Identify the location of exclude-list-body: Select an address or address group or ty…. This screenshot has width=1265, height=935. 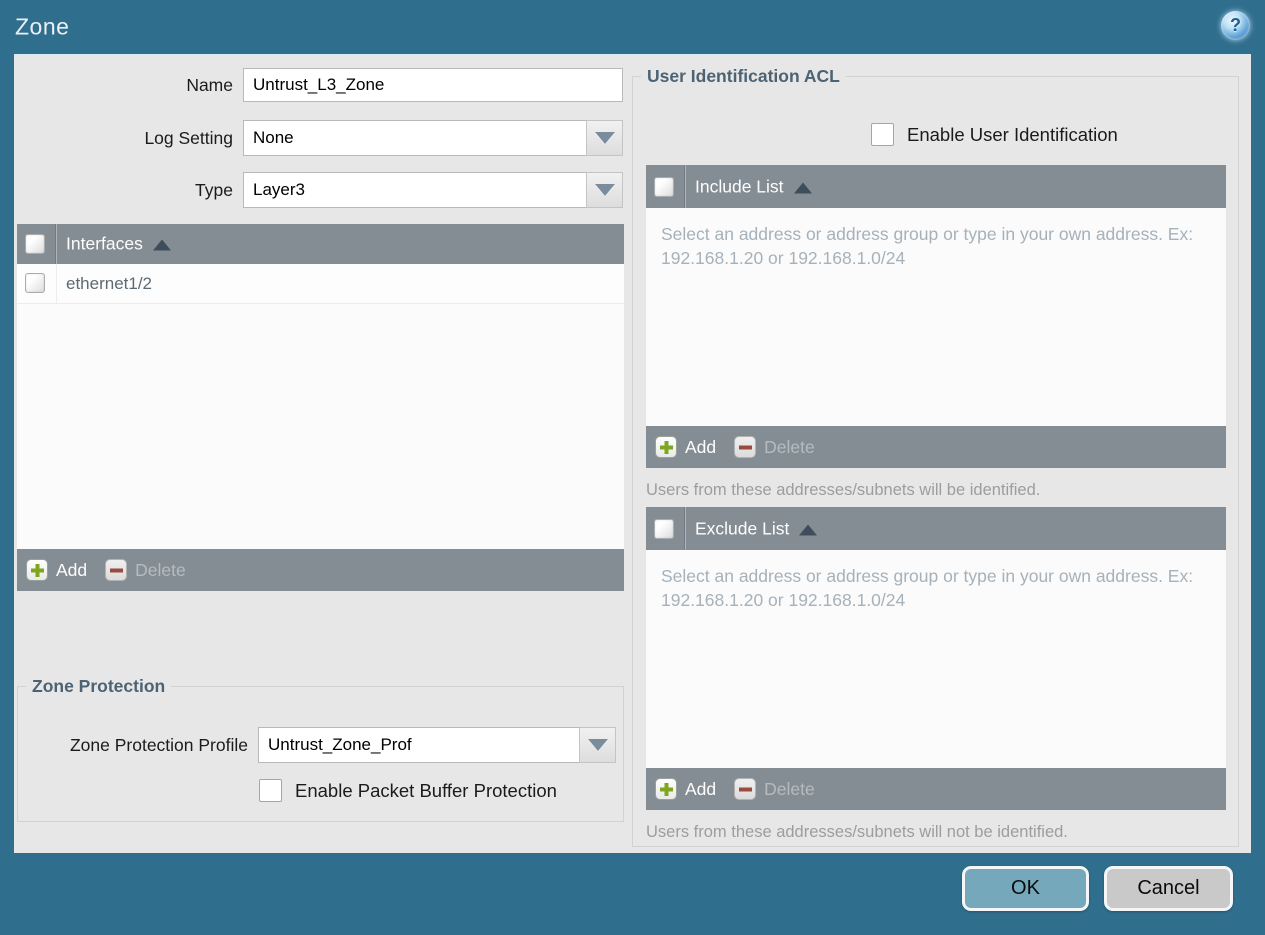
(936, 659).